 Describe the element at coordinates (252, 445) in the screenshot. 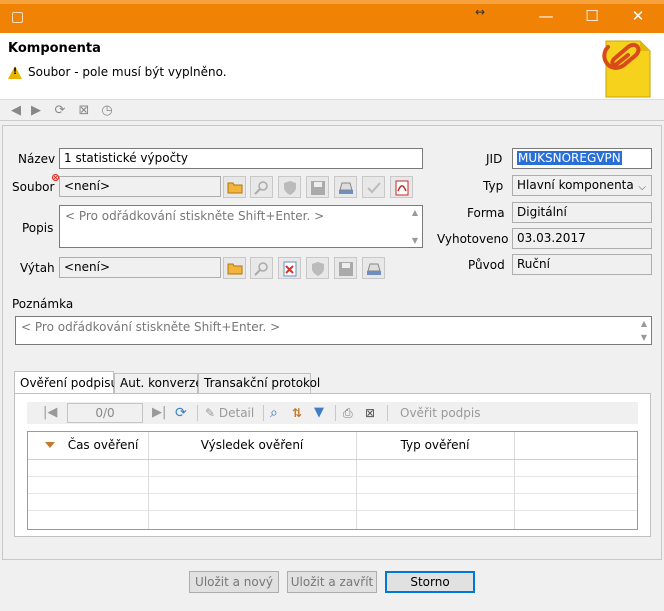

I see `column-header-vysledek-overeni: Výsledek ověření` at that location.